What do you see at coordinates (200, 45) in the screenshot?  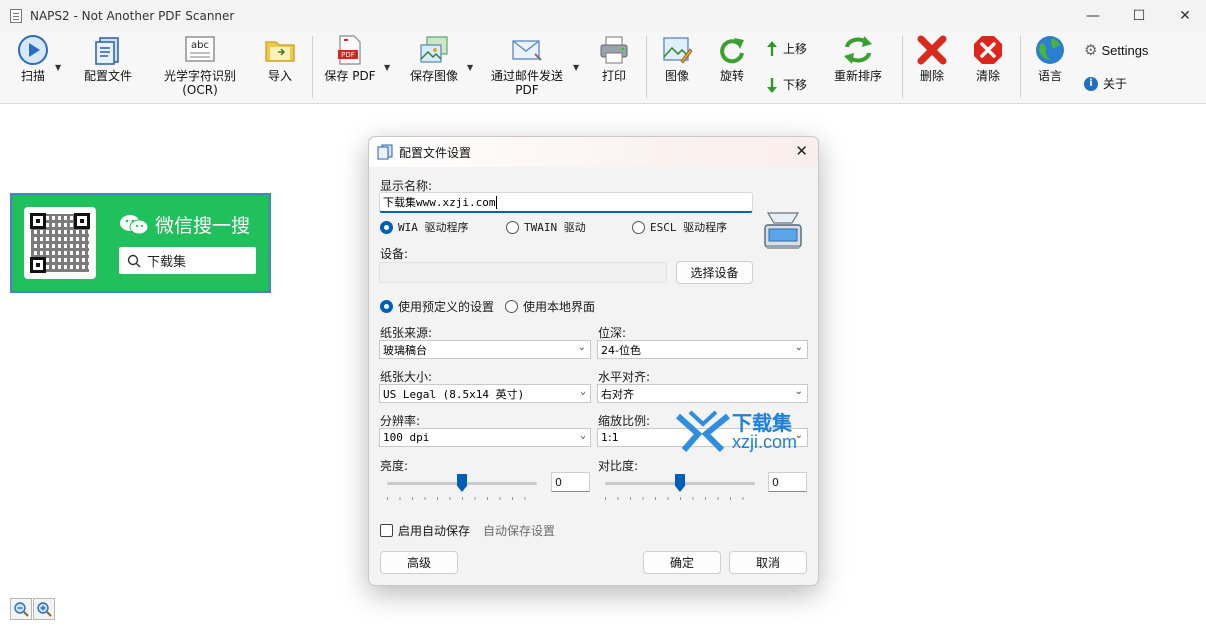 I see `svg-text: abc` at bounding box center [200, 45].